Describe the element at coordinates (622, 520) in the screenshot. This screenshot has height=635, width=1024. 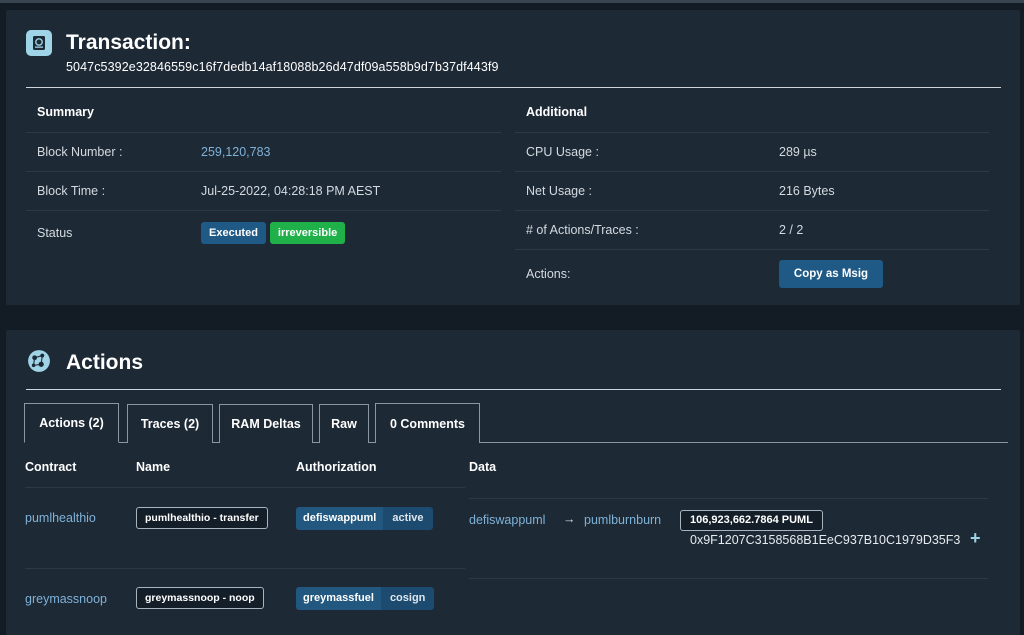
I see `to-account-link: pumlburnburn` at that location.